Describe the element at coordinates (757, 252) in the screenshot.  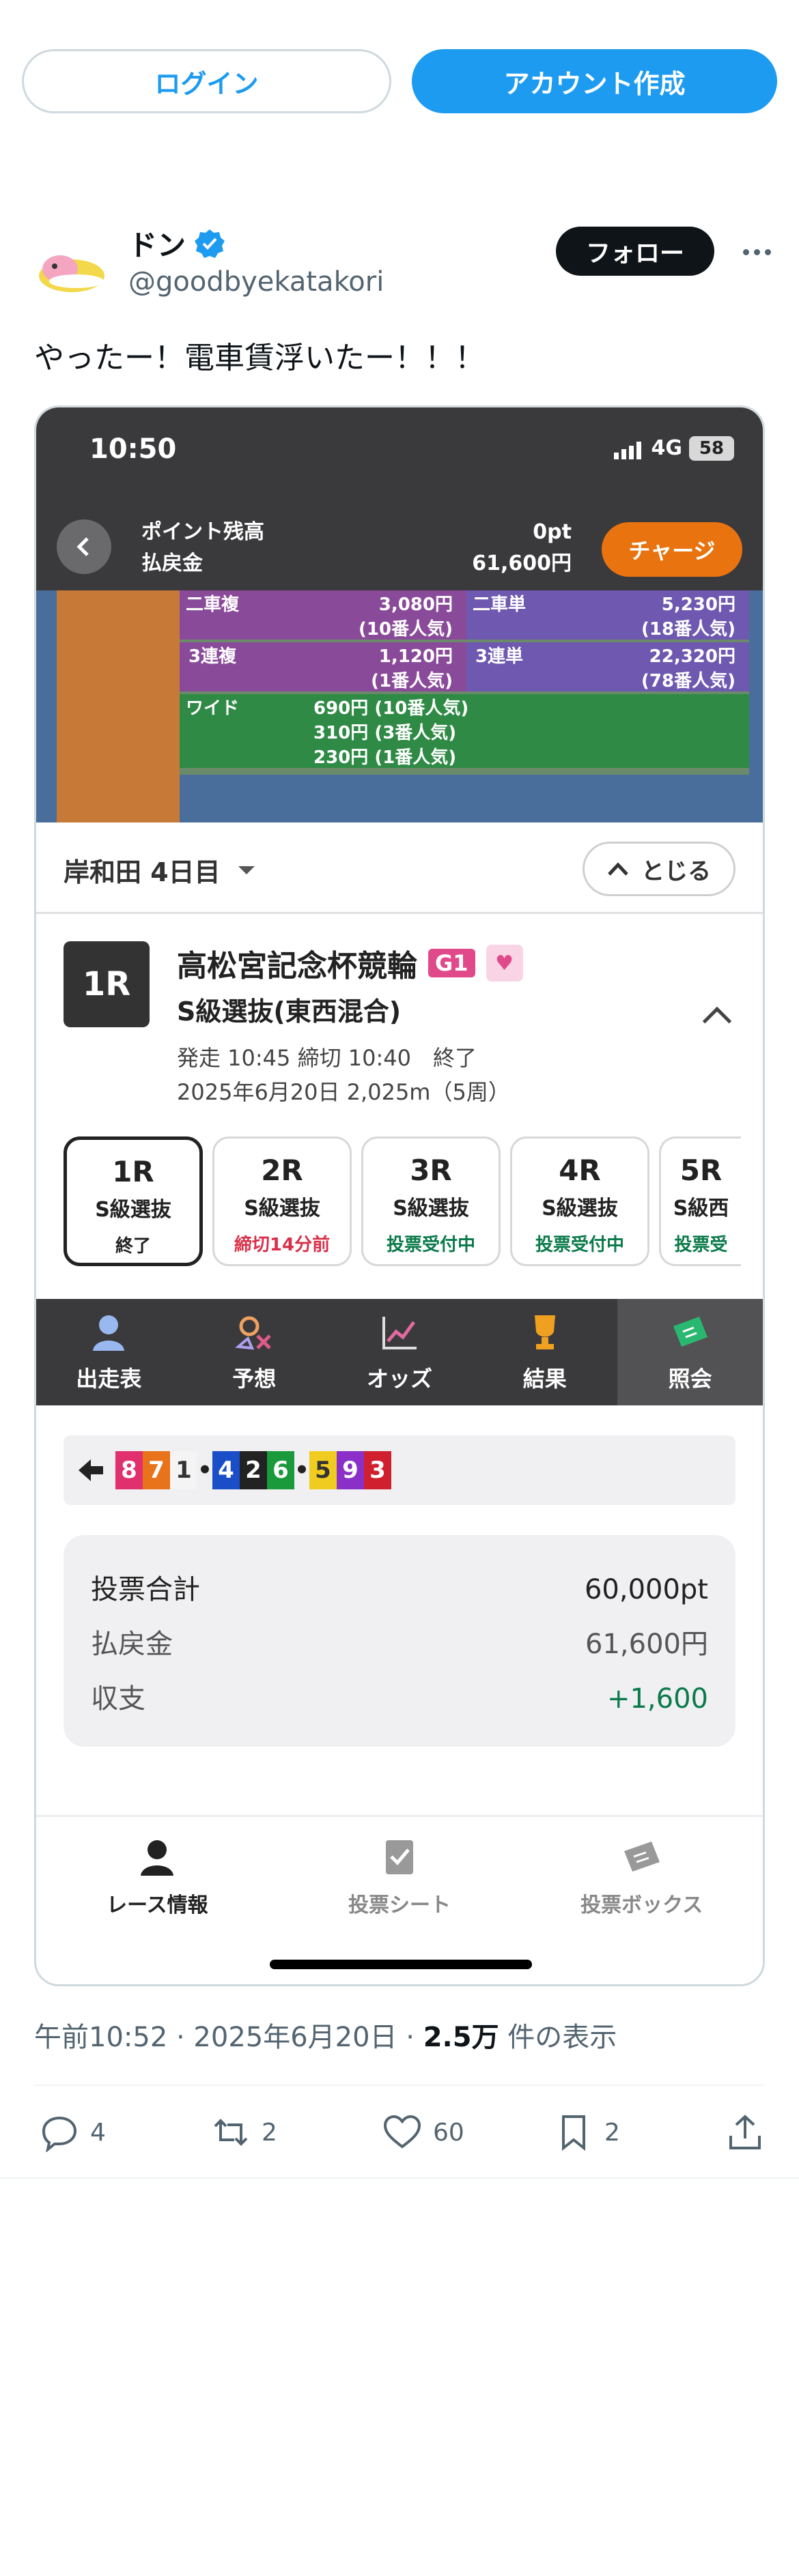
I see `more-options-icon` at that location.